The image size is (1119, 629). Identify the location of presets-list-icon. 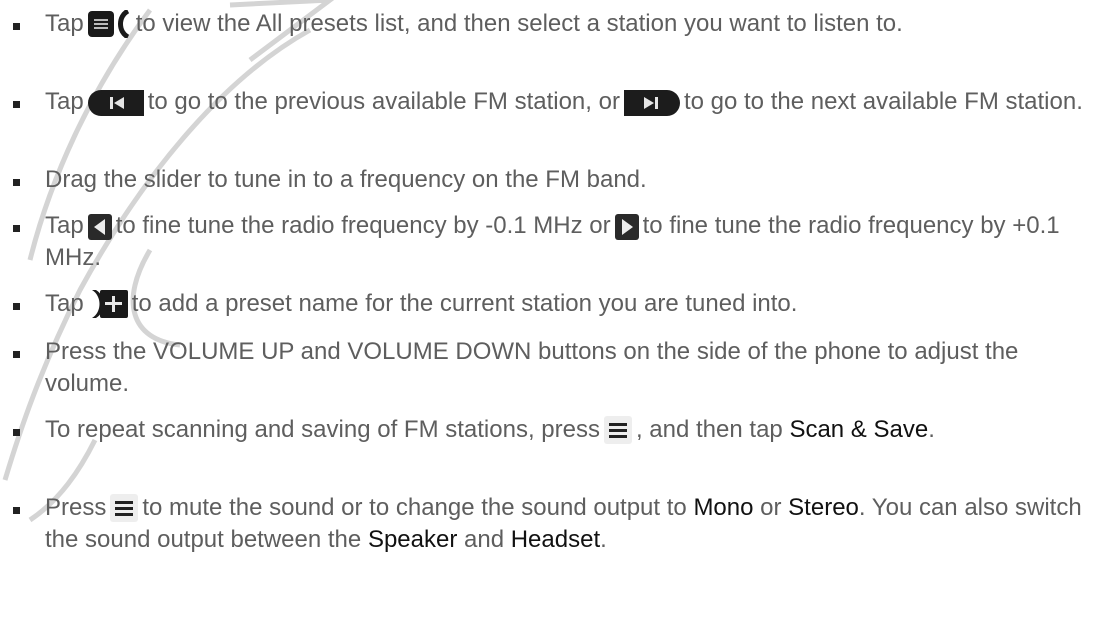
(109, 24).